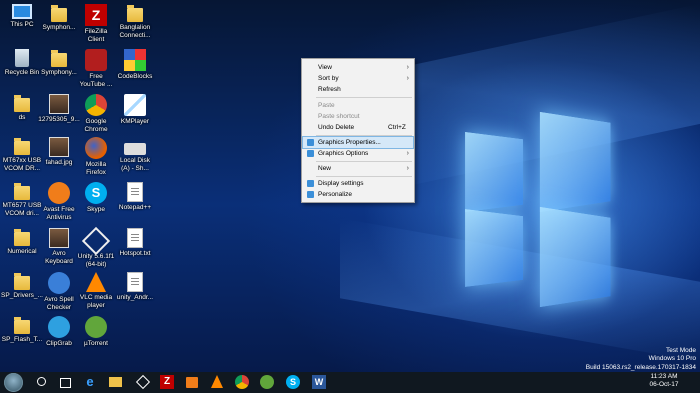 The width and height of the screenshot is (700, 393). Describe the element at coordinates (343, 153) in the screenshot. I see `menu-item-label: Graphics Options` at that location.